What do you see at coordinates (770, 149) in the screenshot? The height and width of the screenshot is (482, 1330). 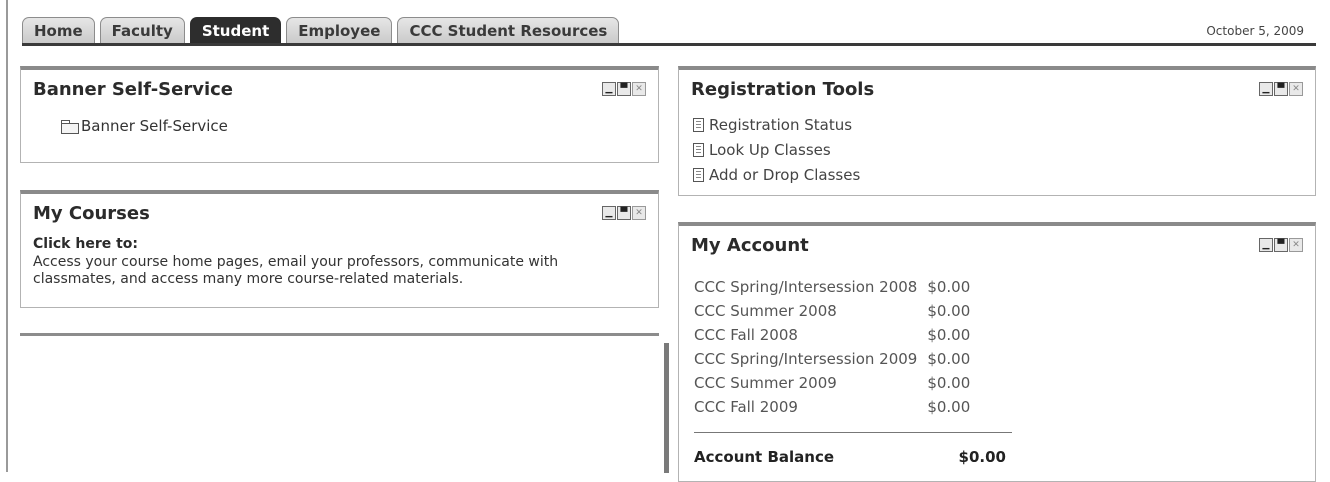 I see `link-label: Look Up Classes` at bounding box center [770, 149].